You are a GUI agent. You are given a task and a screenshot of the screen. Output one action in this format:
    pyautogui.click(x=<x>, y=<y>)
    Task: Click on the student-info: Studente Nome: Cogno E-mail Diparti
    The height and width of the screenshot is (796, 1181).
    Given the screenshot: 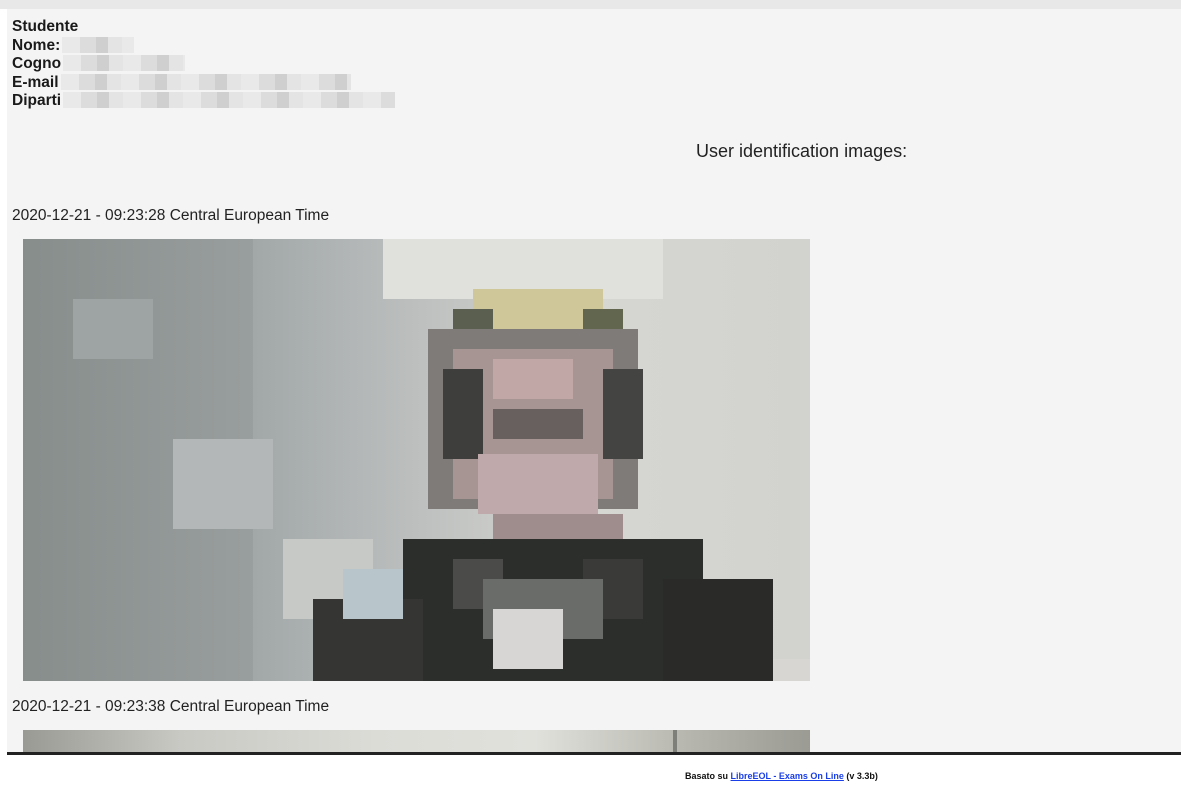 What is the action you would take?
    pyautogui.click(x=204, y=64)
    